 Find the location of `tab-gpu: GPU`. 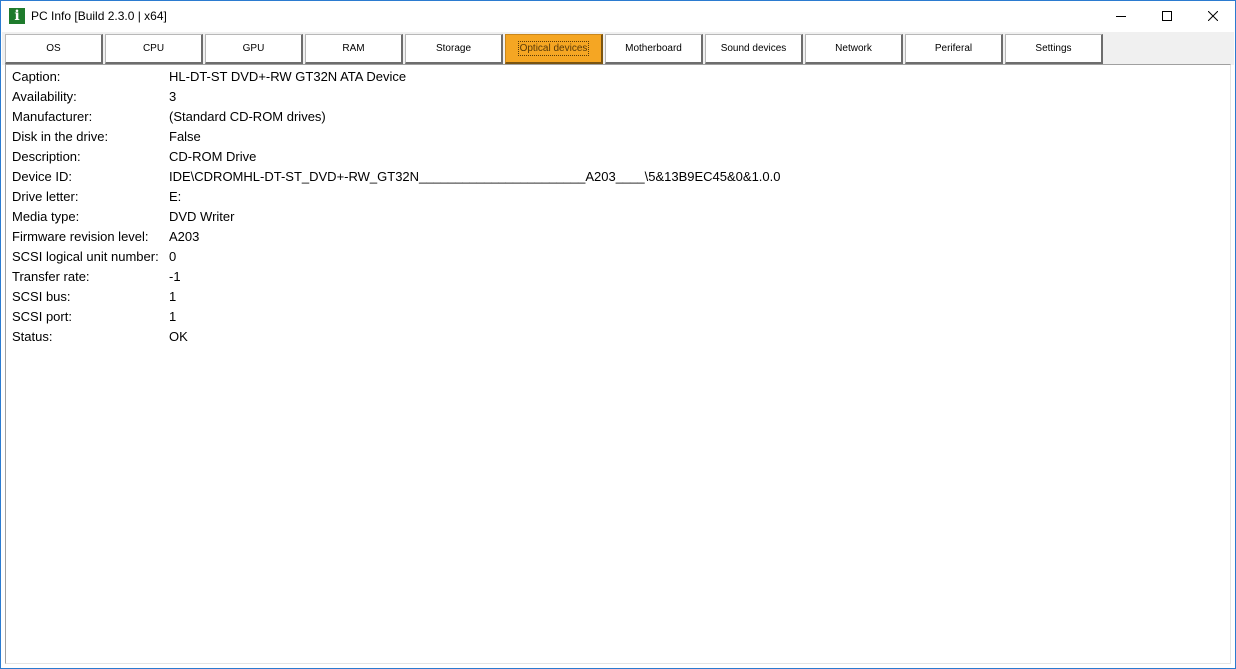

tab-gpu: GPU is located at coordinates (254, 49).